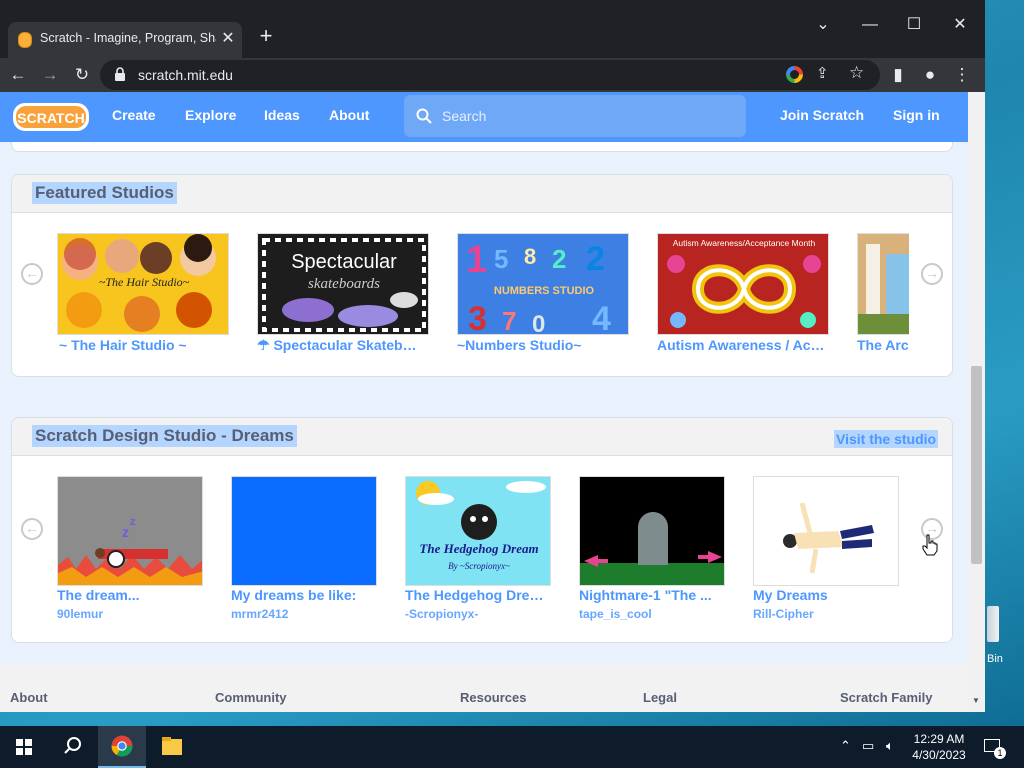  I want to click on project-author: mrmr2412, so click(259, 614).